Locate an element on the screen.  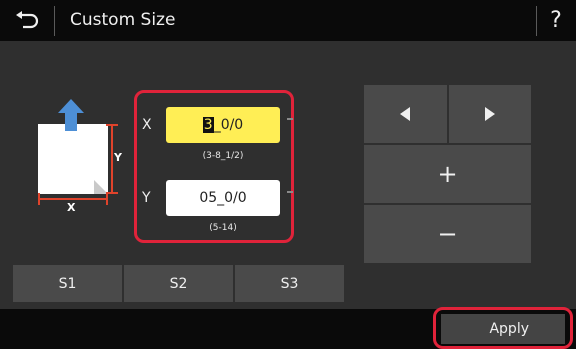
keypad: + − is located at coordinates (447, 174).